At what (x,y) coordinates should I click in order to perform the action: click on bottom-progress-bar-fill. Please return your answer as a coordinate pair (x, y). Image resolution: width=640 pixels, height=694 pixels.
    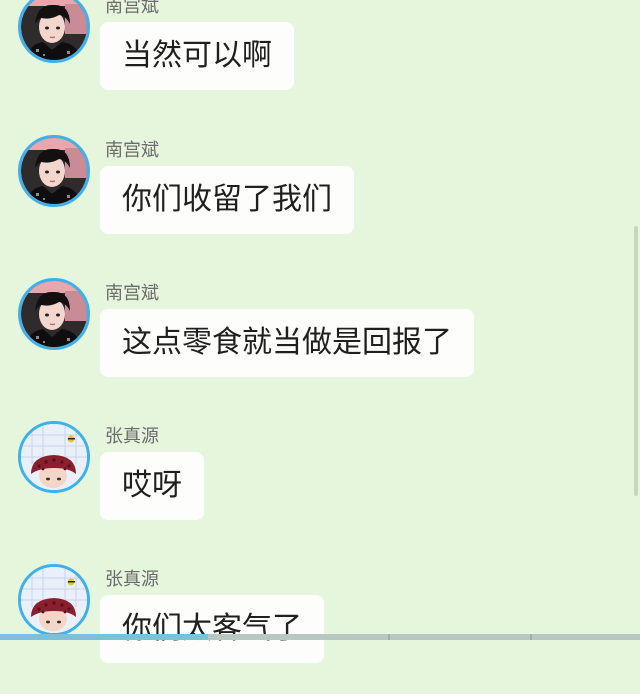
    Looking at the image, I should click on (104, 637).